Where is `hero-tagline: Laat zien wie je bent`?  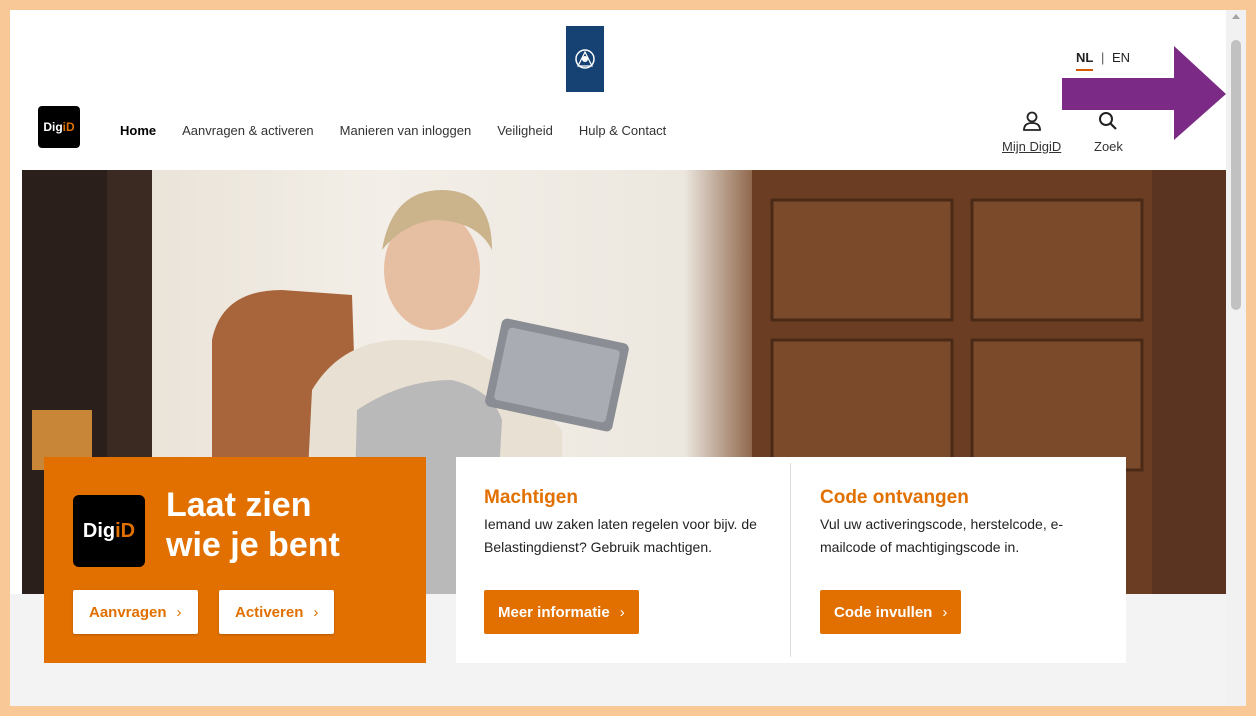
hero-tagline: Laat zien wie je bent is located at coordinates (291, 525).